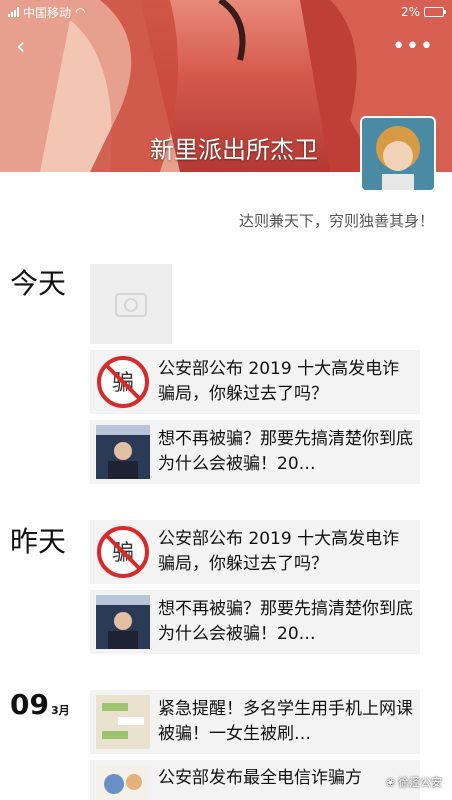 The image size is (452, 800). I want to click on avatar, so click(398, 154).